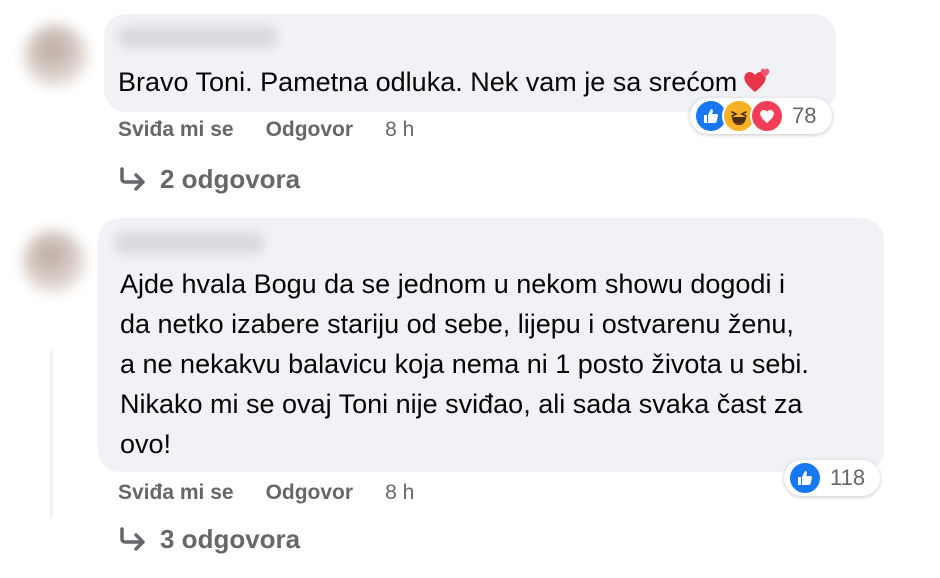 Image resolution: width=940 pixels, height=578 pixels. What do you see at coordinates (805, 478) in the screenshot?
I see `like-icon` at bounding box center [805, 478].